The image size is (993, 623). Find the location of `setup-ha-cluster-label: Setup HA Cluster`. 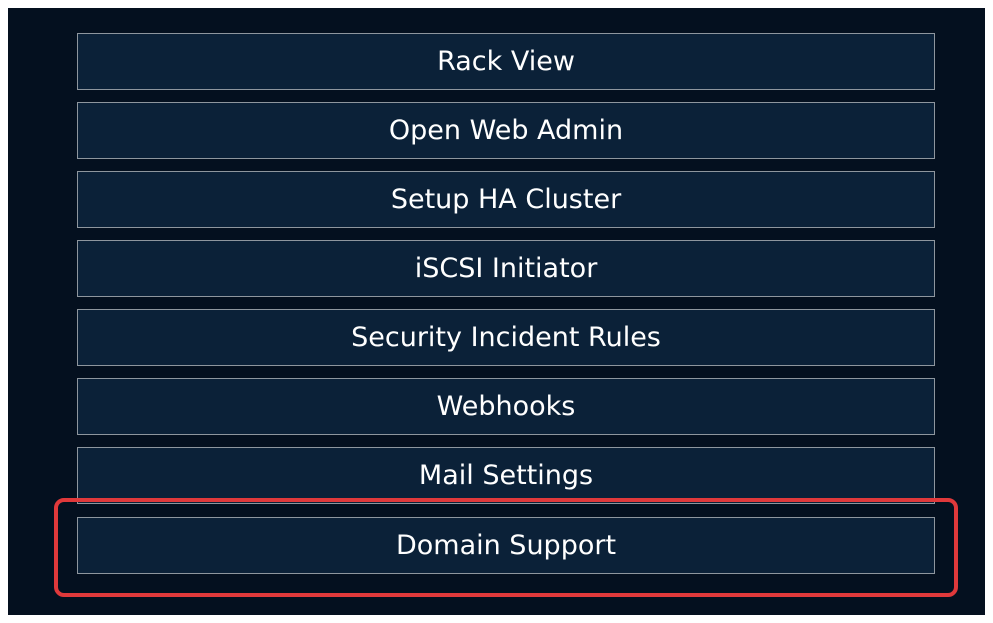

setup-ha-cluster-label: Setup HA Cluster is located at coordinates (506, 199).